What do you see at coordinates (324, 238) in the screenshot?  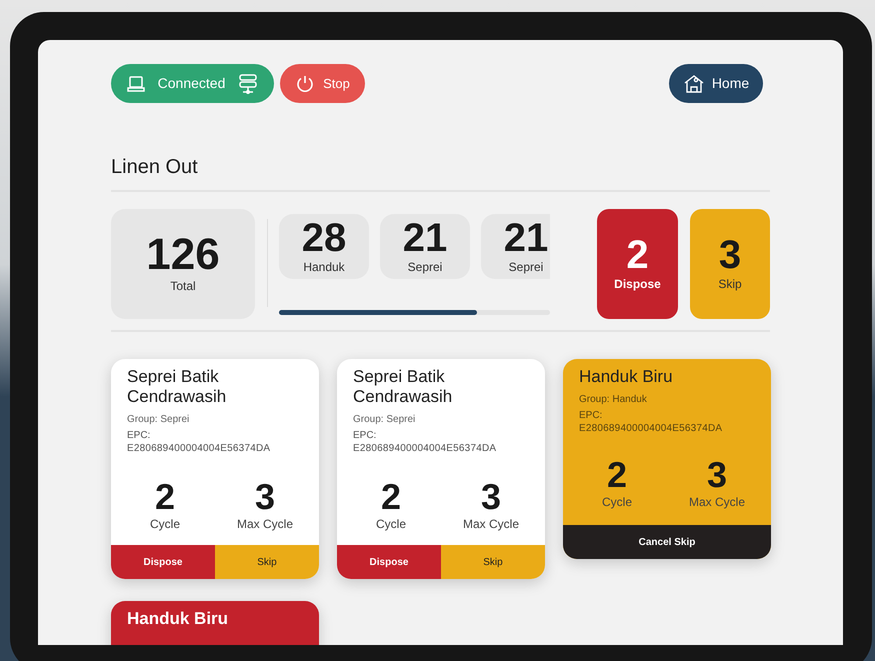 I see `group-count: 28` at bounding box center [324, 238].